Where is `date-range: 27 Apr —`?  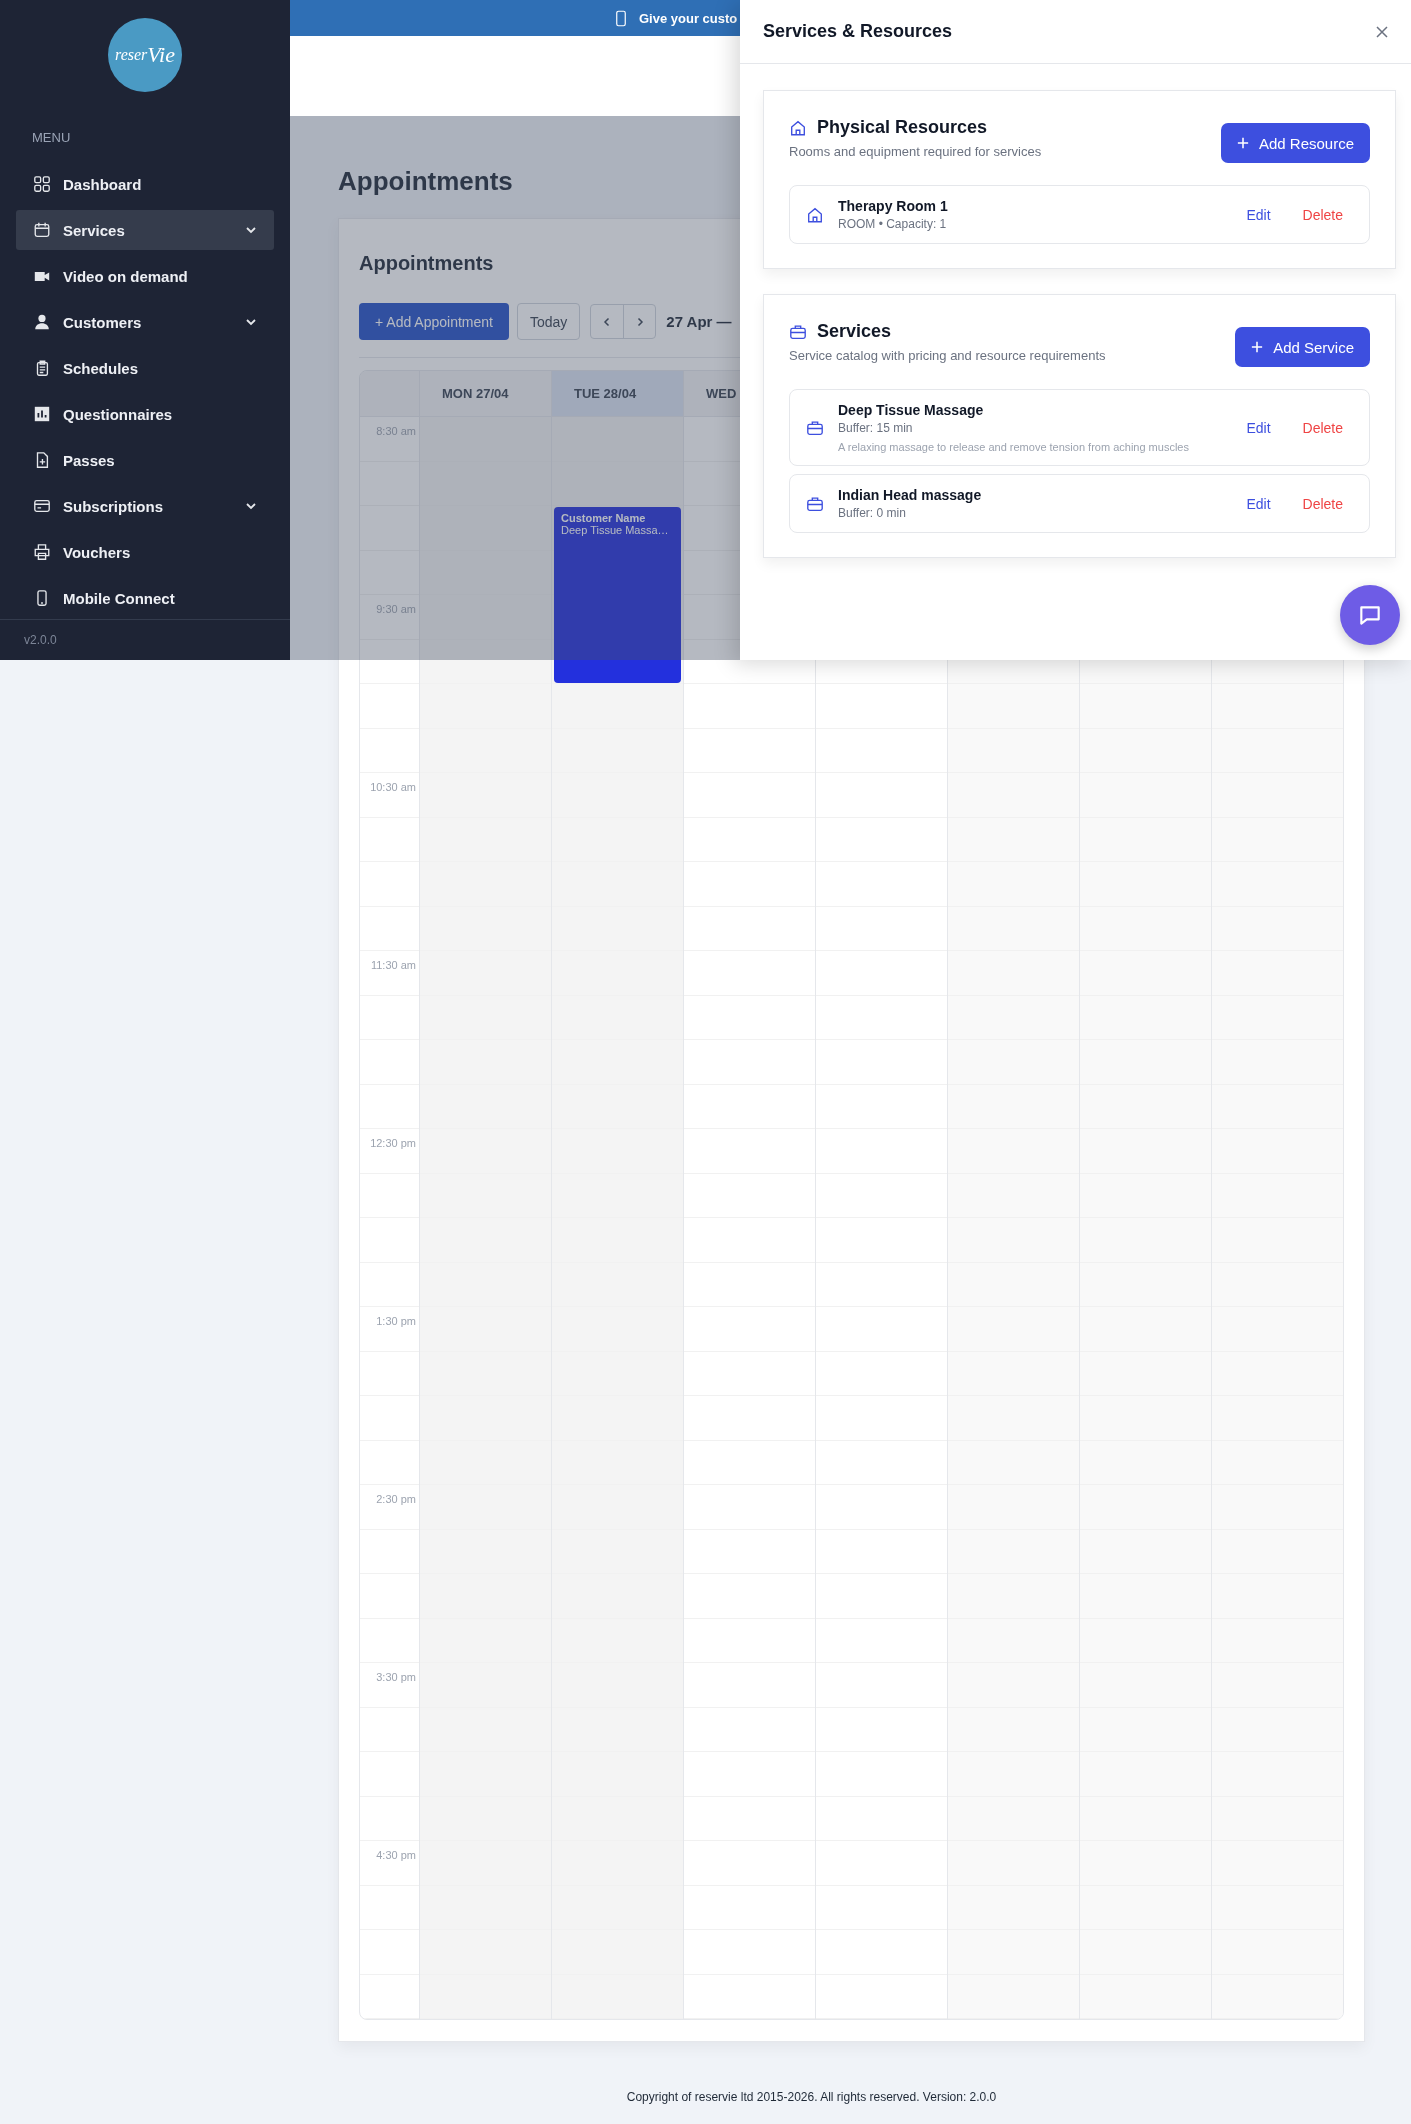 date-range: 27 Apr — is located at coordinates (699, 321).